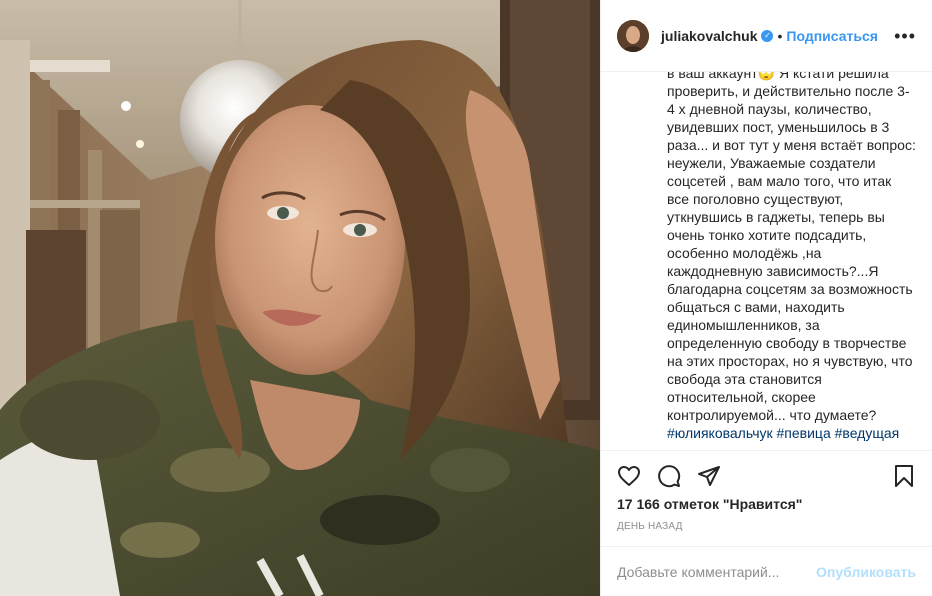 The width and height of the screenshot is (932, 596). I want to click on publish-button: Опубликовать, so click(866, 572).